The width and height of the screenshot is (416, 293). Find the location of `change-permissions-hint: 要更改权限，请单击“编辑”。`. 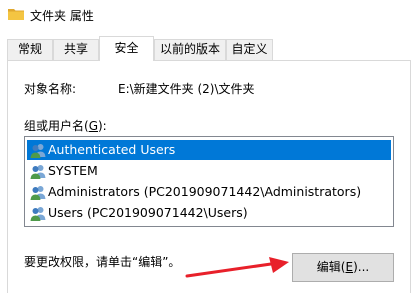

change-permissions-hint: 要更改权限，请单击“编辑”。 is located at coordinates (102, 262).